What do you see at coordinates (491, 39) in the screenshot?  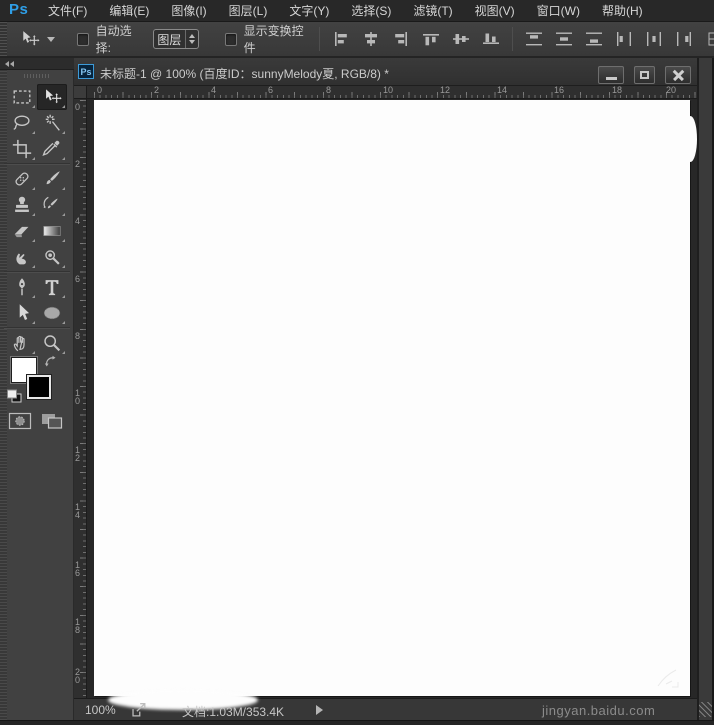 I see `align-bottom-edges-icon` at bounding box center [491, 39].